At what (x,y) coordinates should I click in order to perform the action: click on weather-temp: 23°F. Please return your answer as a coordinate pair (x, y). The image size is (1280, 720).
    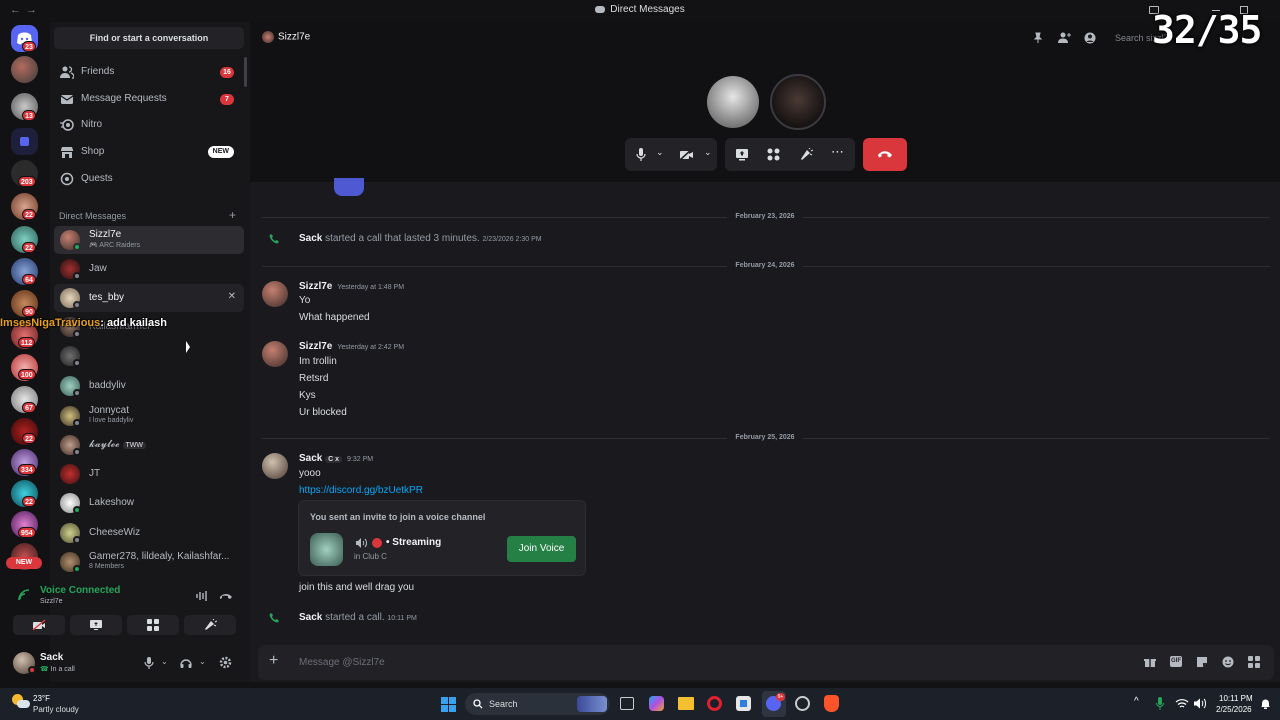
    Looking at the image, I should click on (41, 698).